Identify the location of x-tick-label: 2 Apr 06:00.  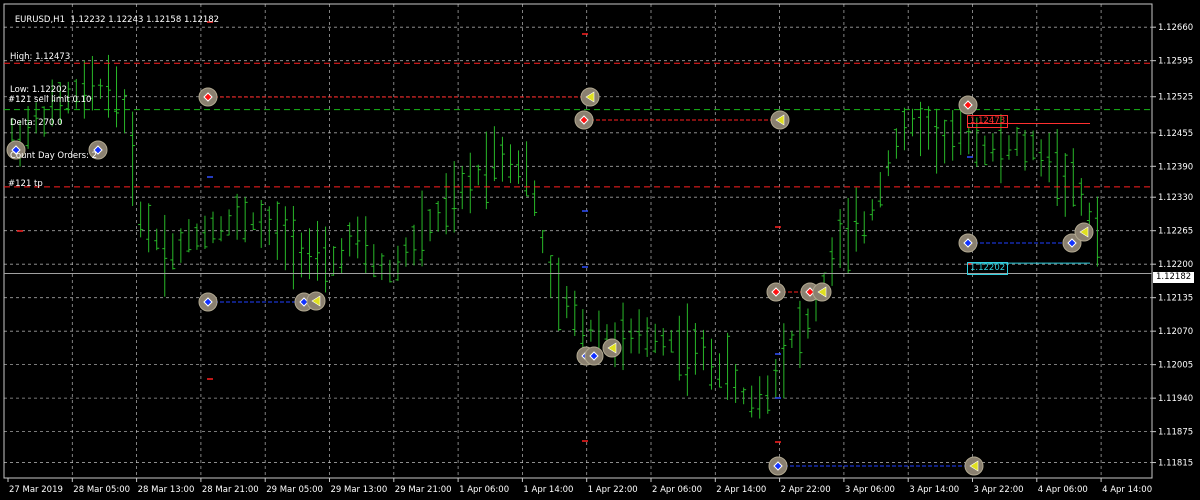
(677, 490).